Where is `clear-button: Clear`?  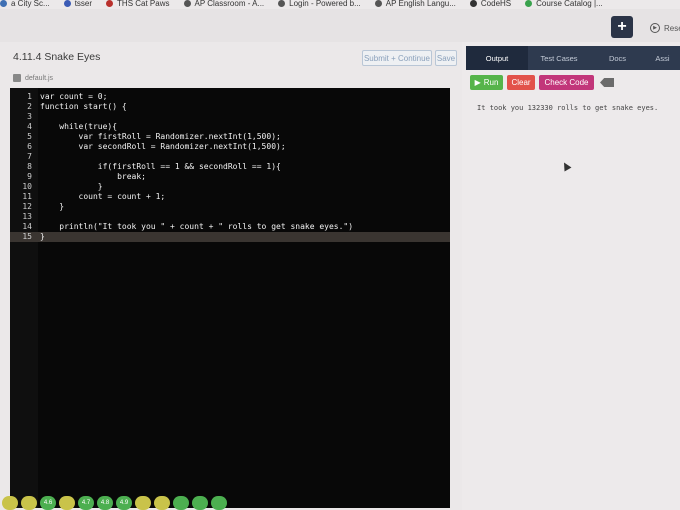
clear-button: Clear is located at coordinates (521, 82).